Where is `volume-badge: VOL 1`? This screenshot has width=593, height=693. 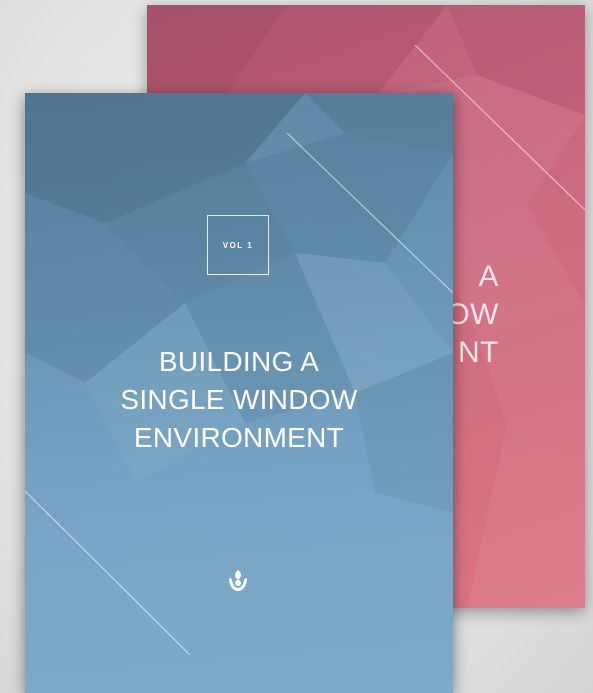
volume-badge: VOL 1 is located at coordinates (238, 245).